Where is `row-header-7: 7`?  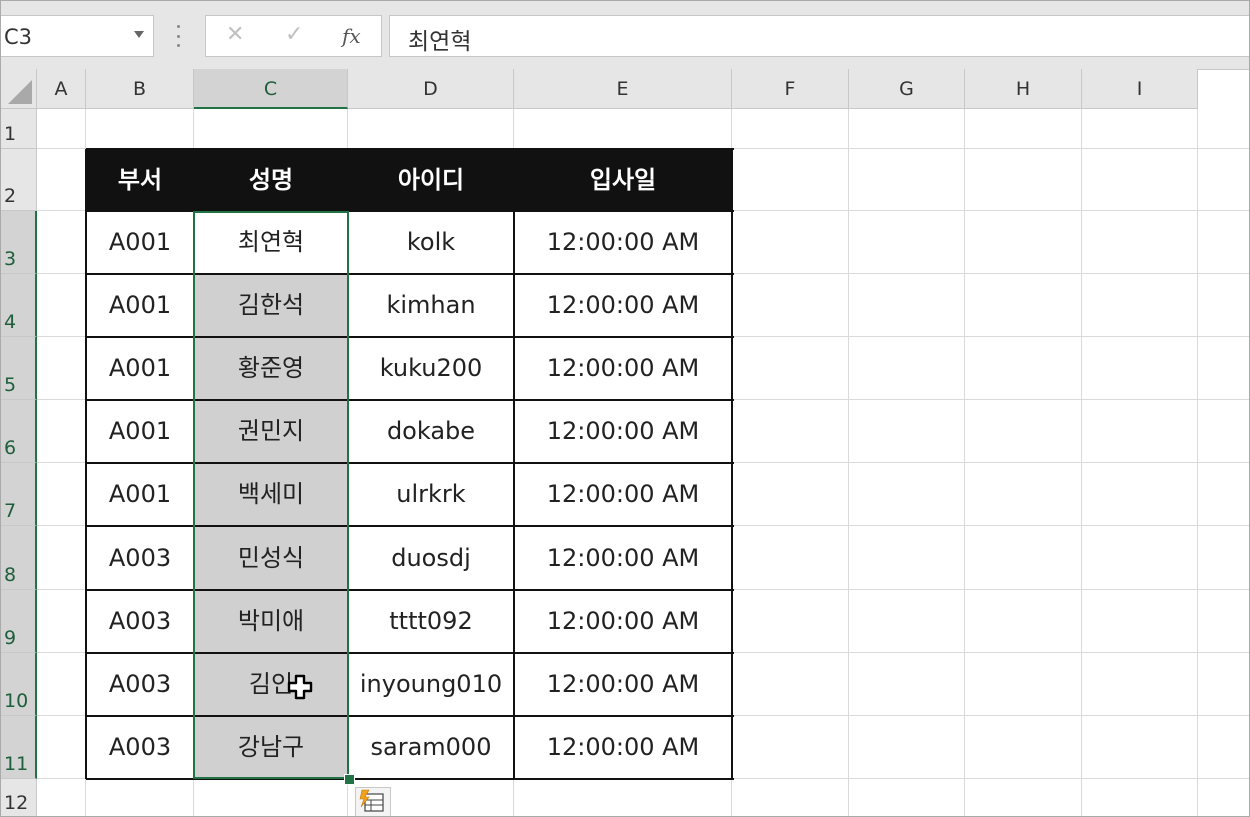
row-header-7: 7 is located at coordinates (19, 494).